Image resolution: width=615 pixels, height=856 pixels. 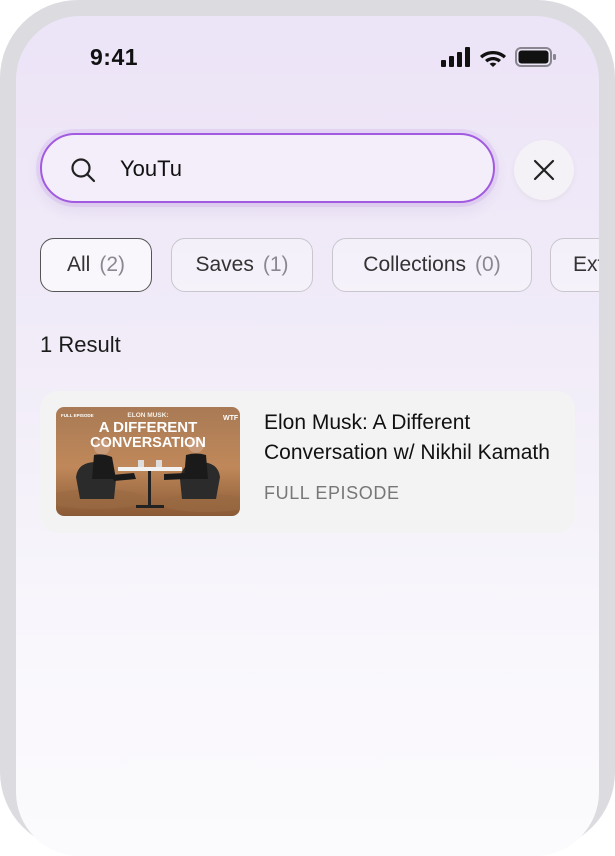 I want to click on status-bar: 9:41, so click(x=307, y=56).